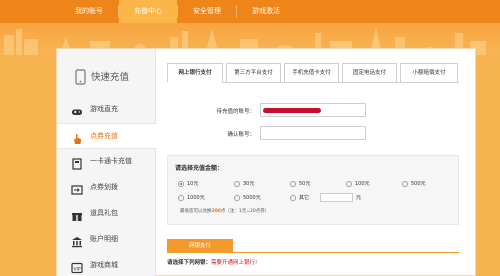 This screenshot has height=276, width=500. What do you see at coordinates (199, 168) in the screenshot?
I see `amount-title: 请选择充值金额：` at bounding box center [199, 168].